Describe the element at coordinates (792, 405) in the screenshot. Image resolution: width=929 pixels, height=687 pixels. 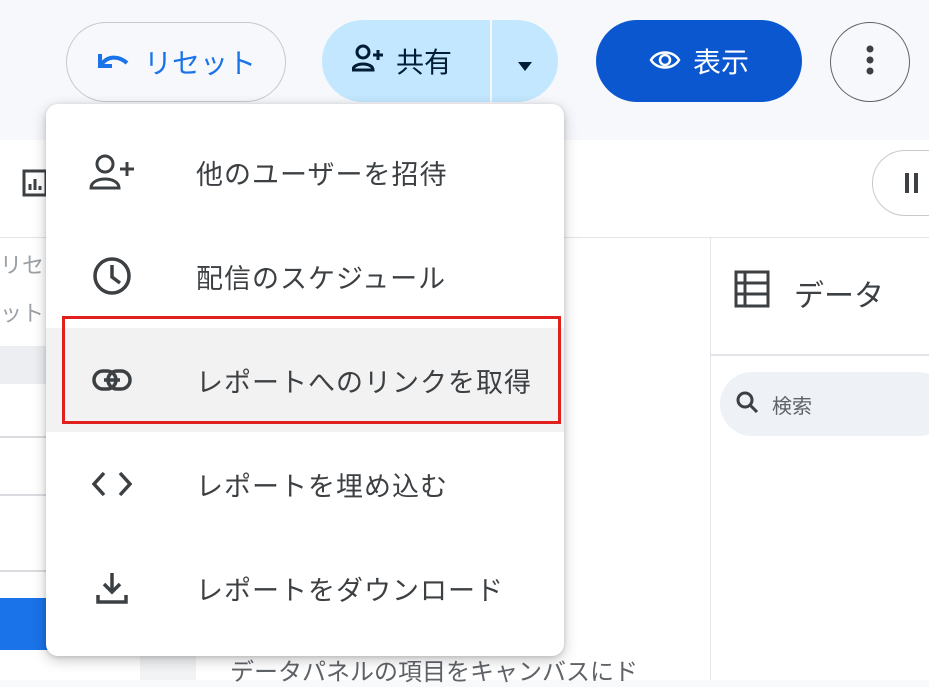
I see `search-placeholder: 検索` at that location.